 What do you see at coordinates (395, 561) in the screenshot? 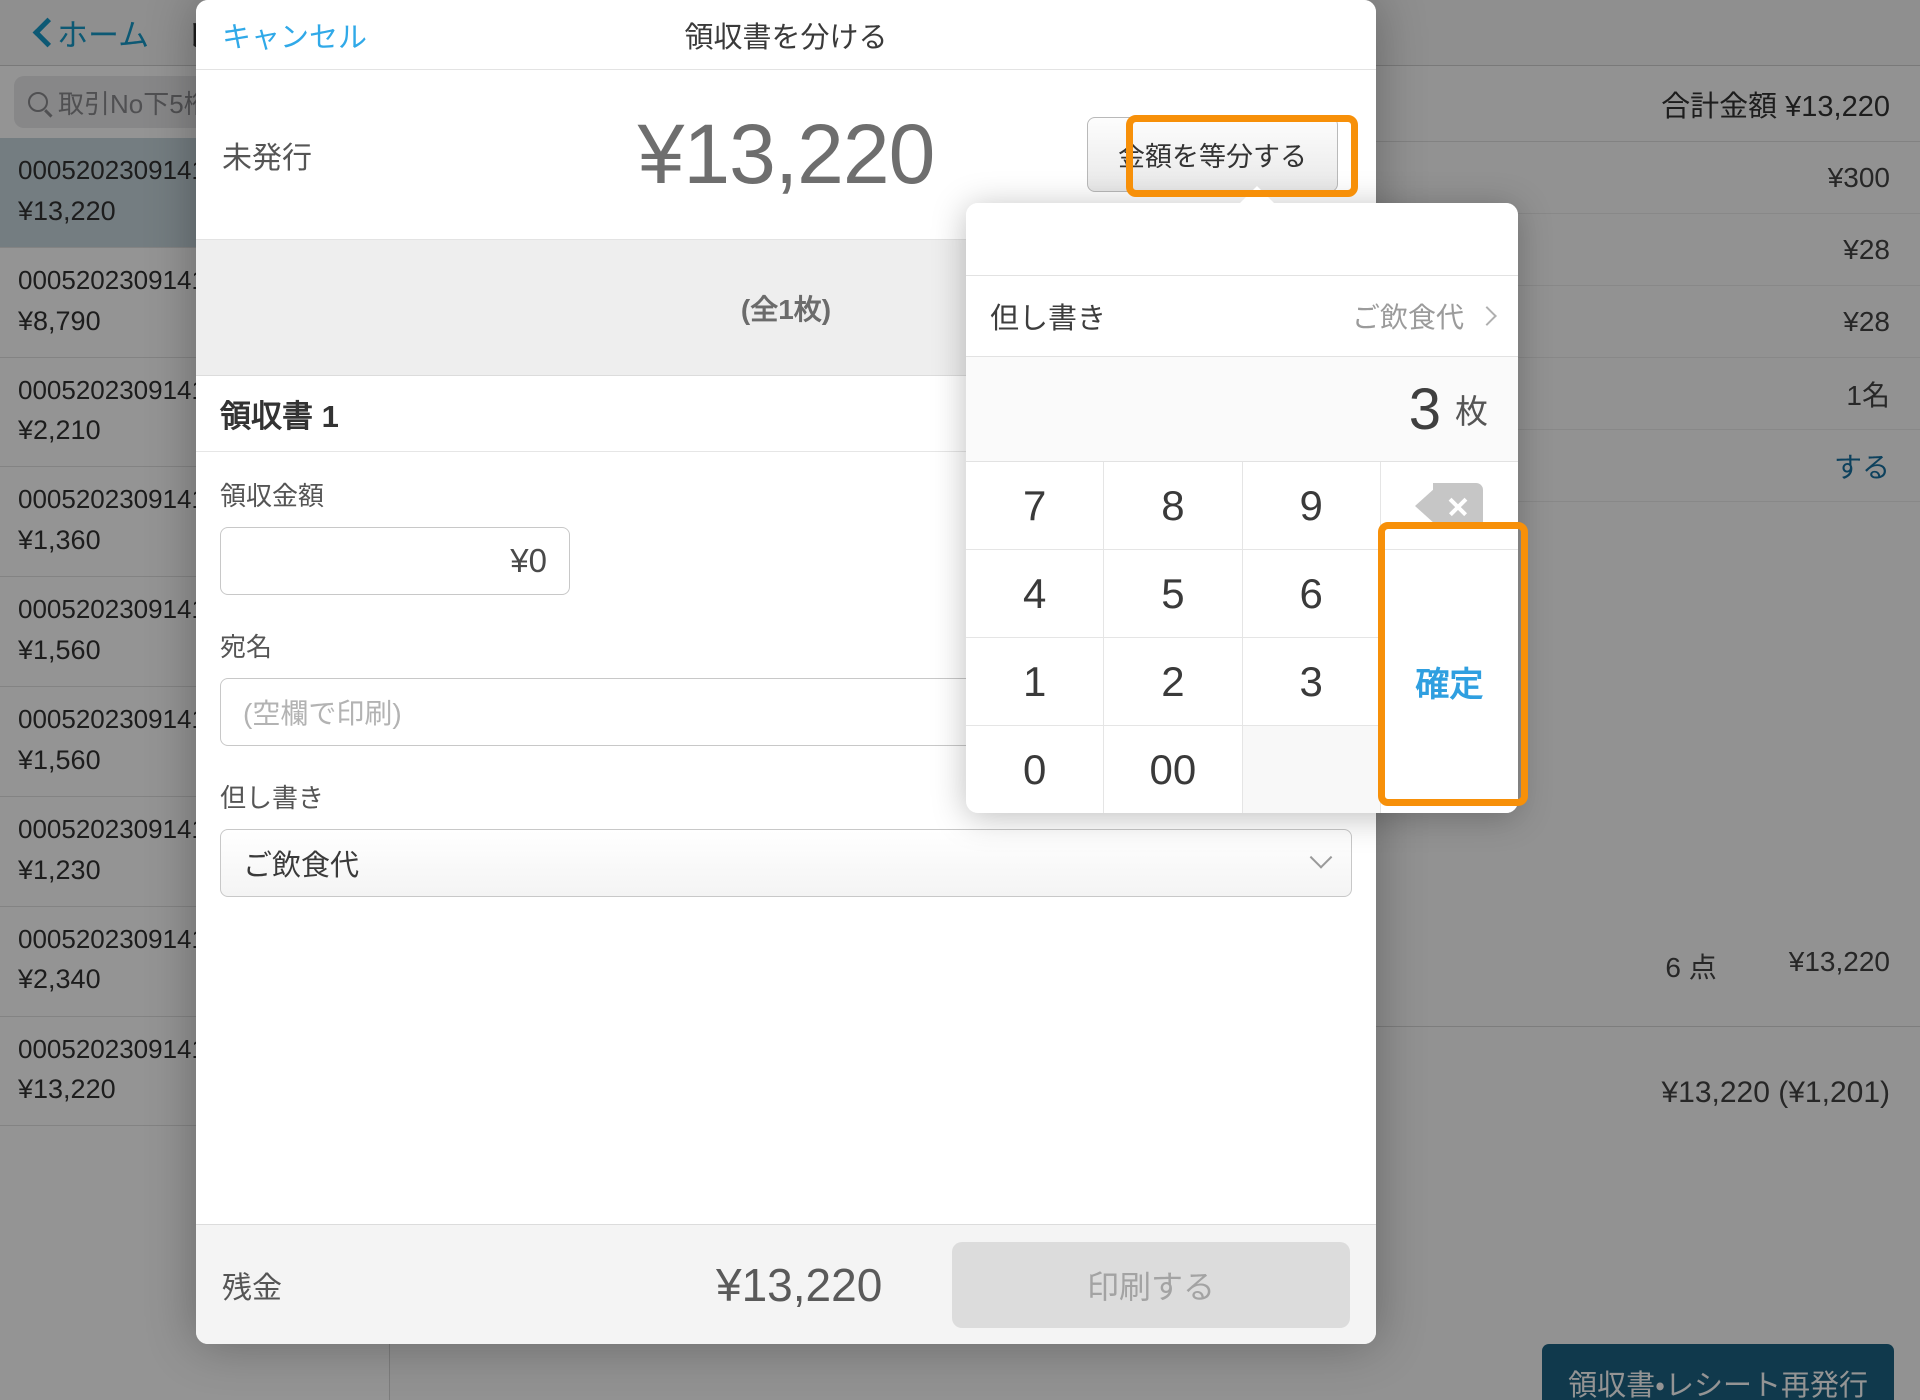
I see `amount-input: ¥0` at bounding box center [395, 561].